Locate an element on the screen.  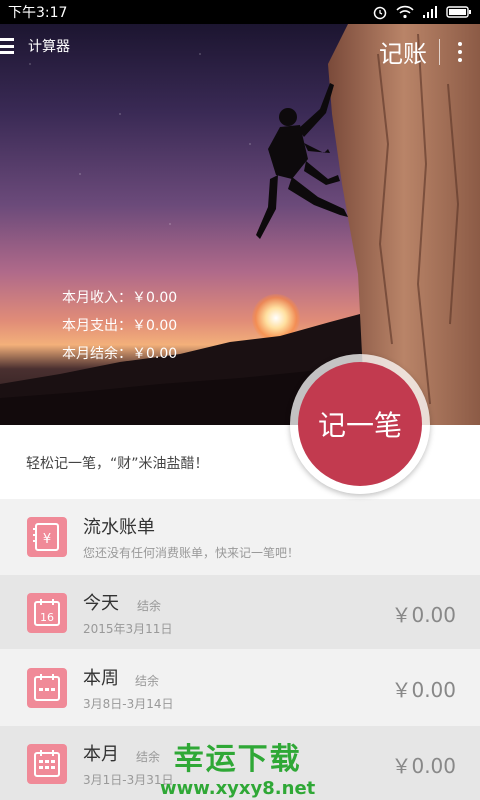
watermark-title: 幸运下载 is located at coordinates (237, 759).